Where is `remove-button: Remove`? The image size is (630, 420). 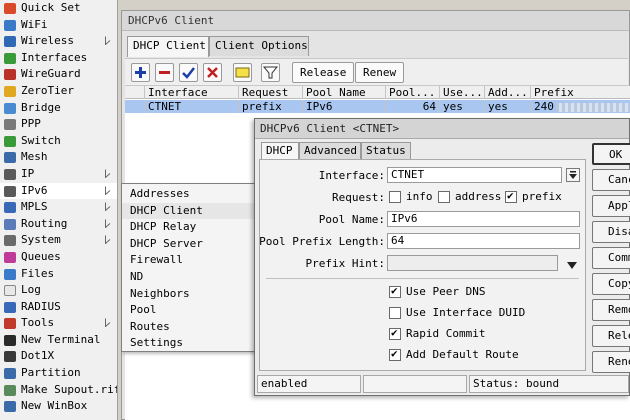 remove-button: Remove is located at coordinates (611, 310).